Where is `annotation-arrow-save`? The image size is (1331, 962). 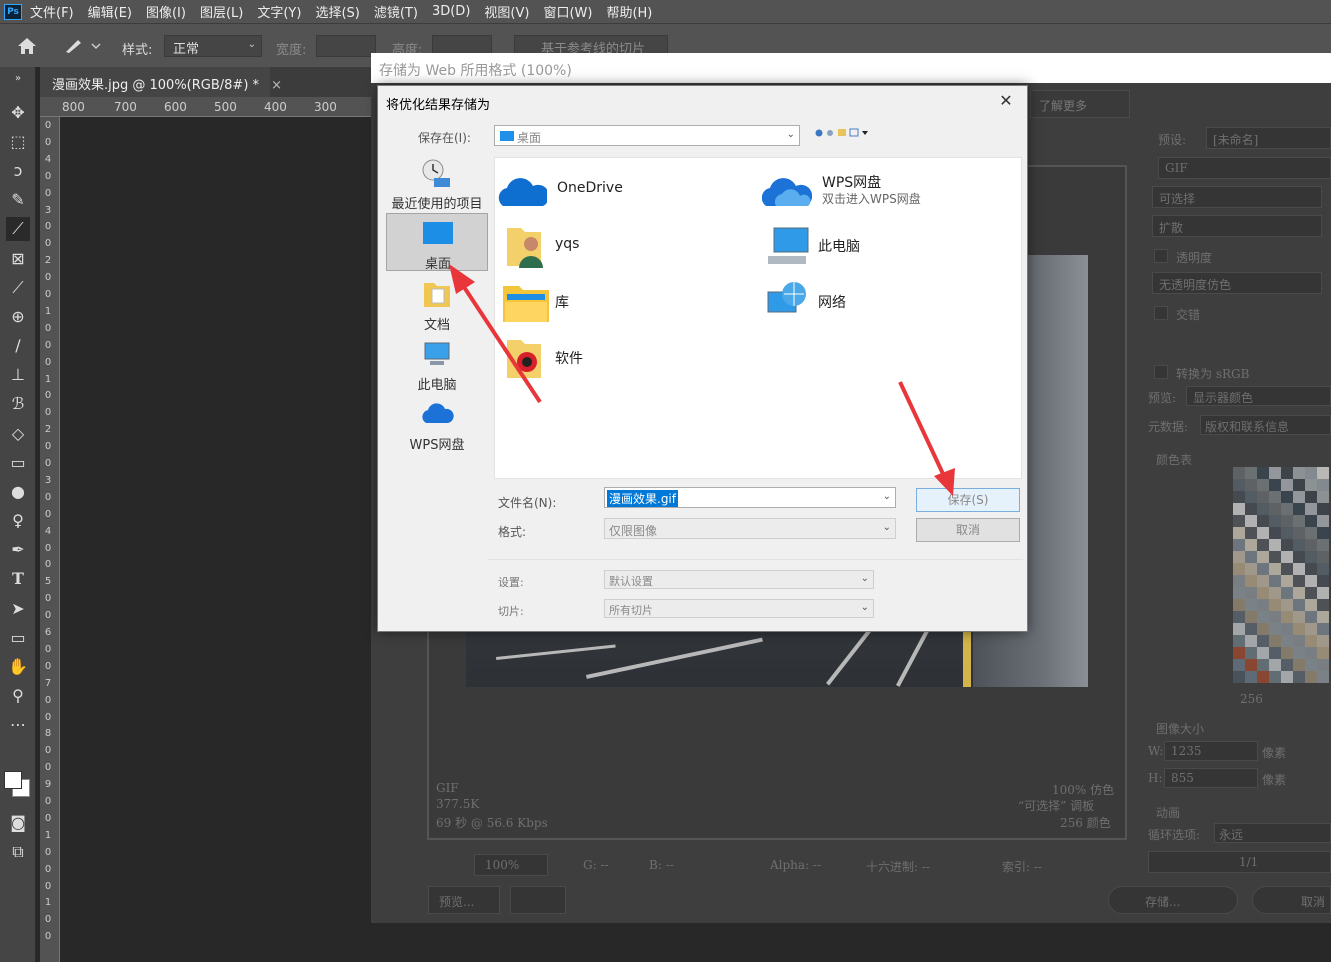
annotation-arrow-save is located at coordinates (922, 429).